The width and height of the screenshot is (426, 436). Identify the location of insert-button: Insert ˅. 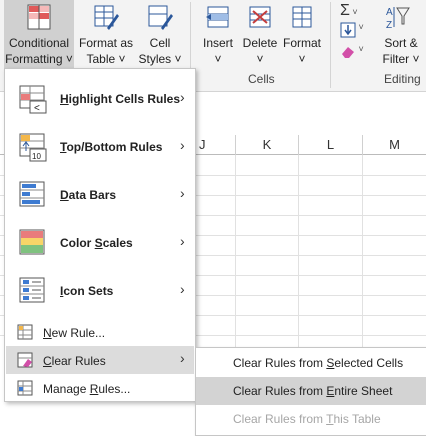
(218, 34).